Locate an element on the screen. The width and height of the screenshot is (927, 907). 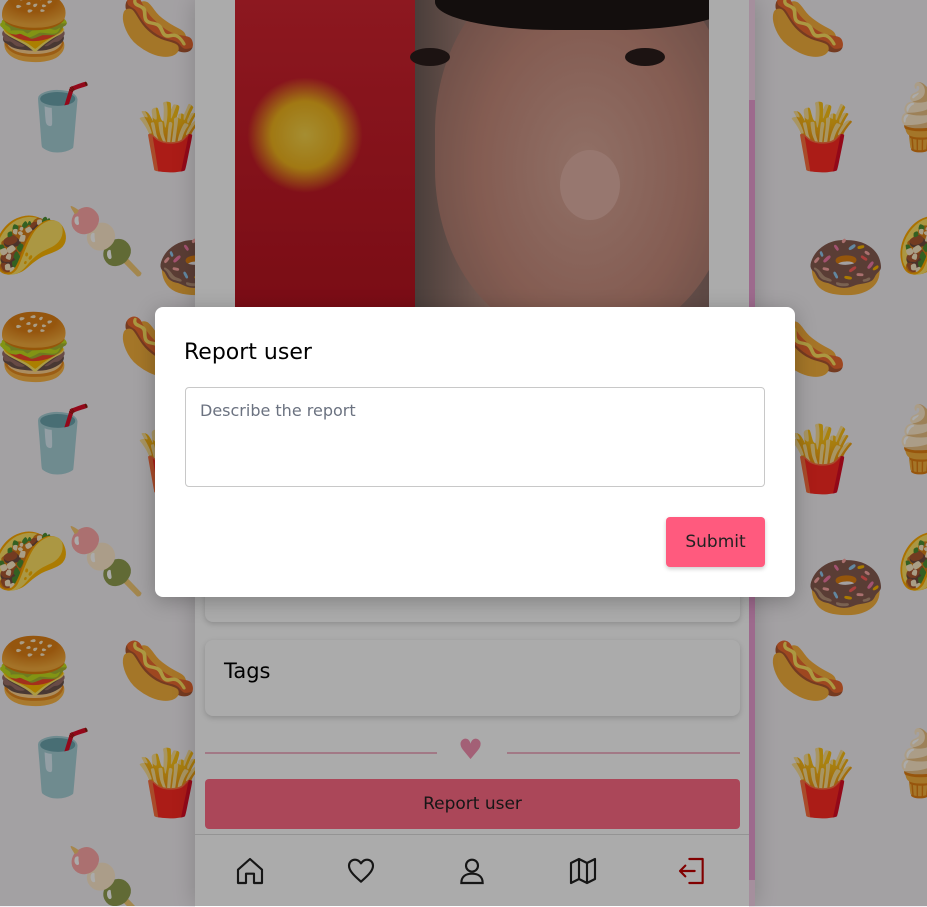
submit-button: Submit is located at coordinates (715, 542).